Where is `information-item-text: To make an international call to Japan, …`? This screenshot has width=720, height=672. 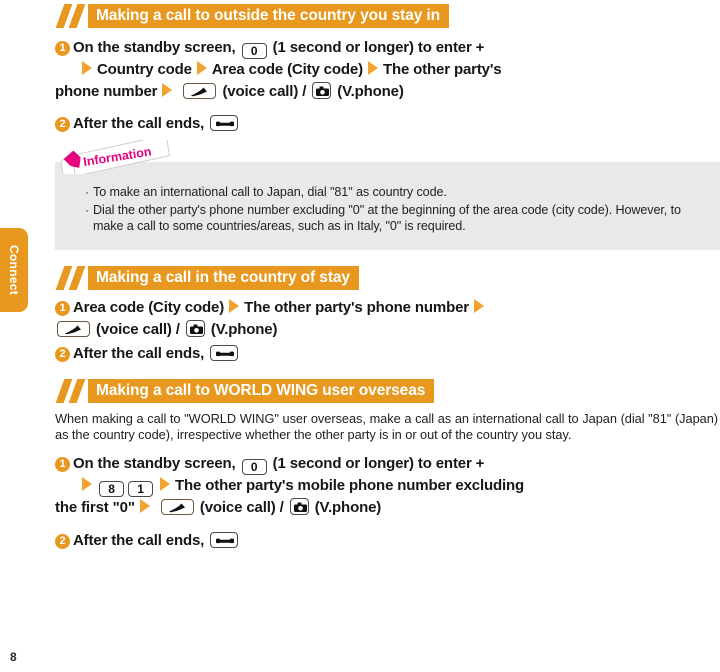 information-item-text: To make an international call to Japan, … is located at coordinates (270, 192).